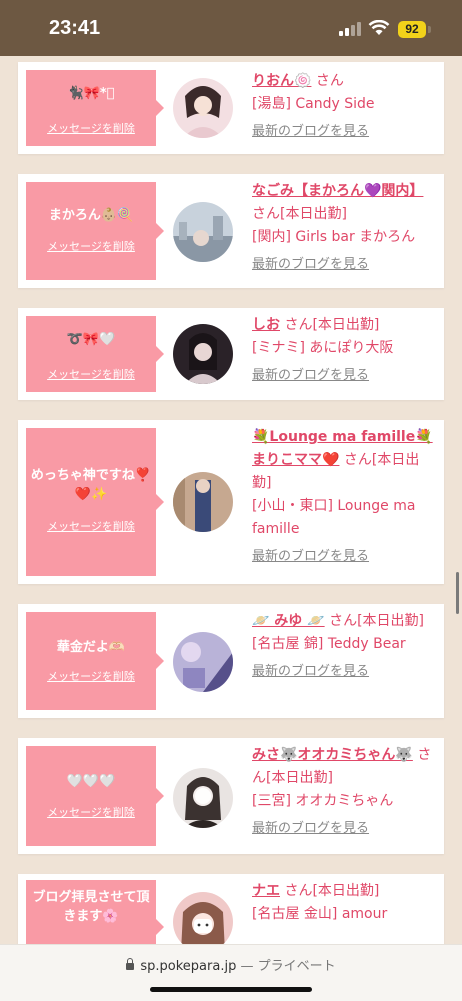 This screenshot has width=462, height=1001. I want to click on list-item: ブログ拝見させて頂きます🌸 ナエ さん[本日出勤] [名古屋 金山] amour, so click(231, 909).